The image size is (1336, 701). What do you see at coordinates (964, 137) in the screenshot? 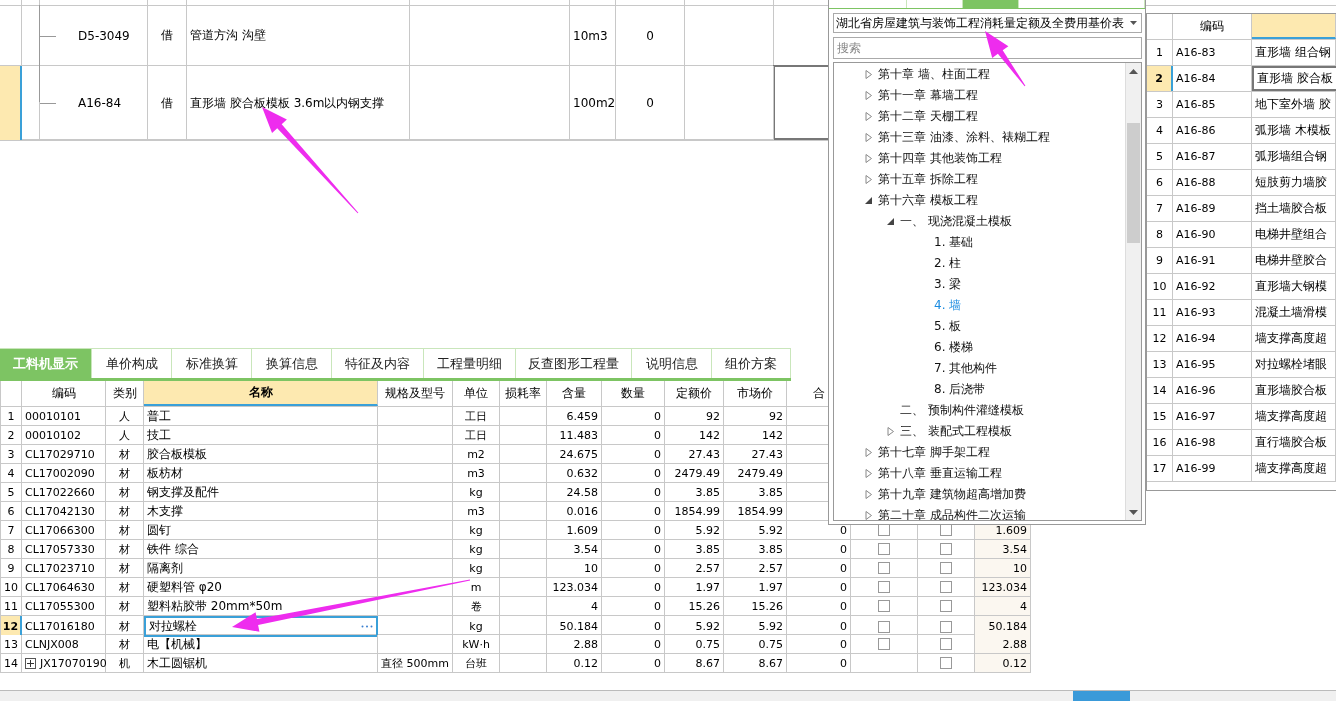
I see `tree-item: 第十三章 油漆、涂料、裱糊工程` at bounding box center [964, 137].